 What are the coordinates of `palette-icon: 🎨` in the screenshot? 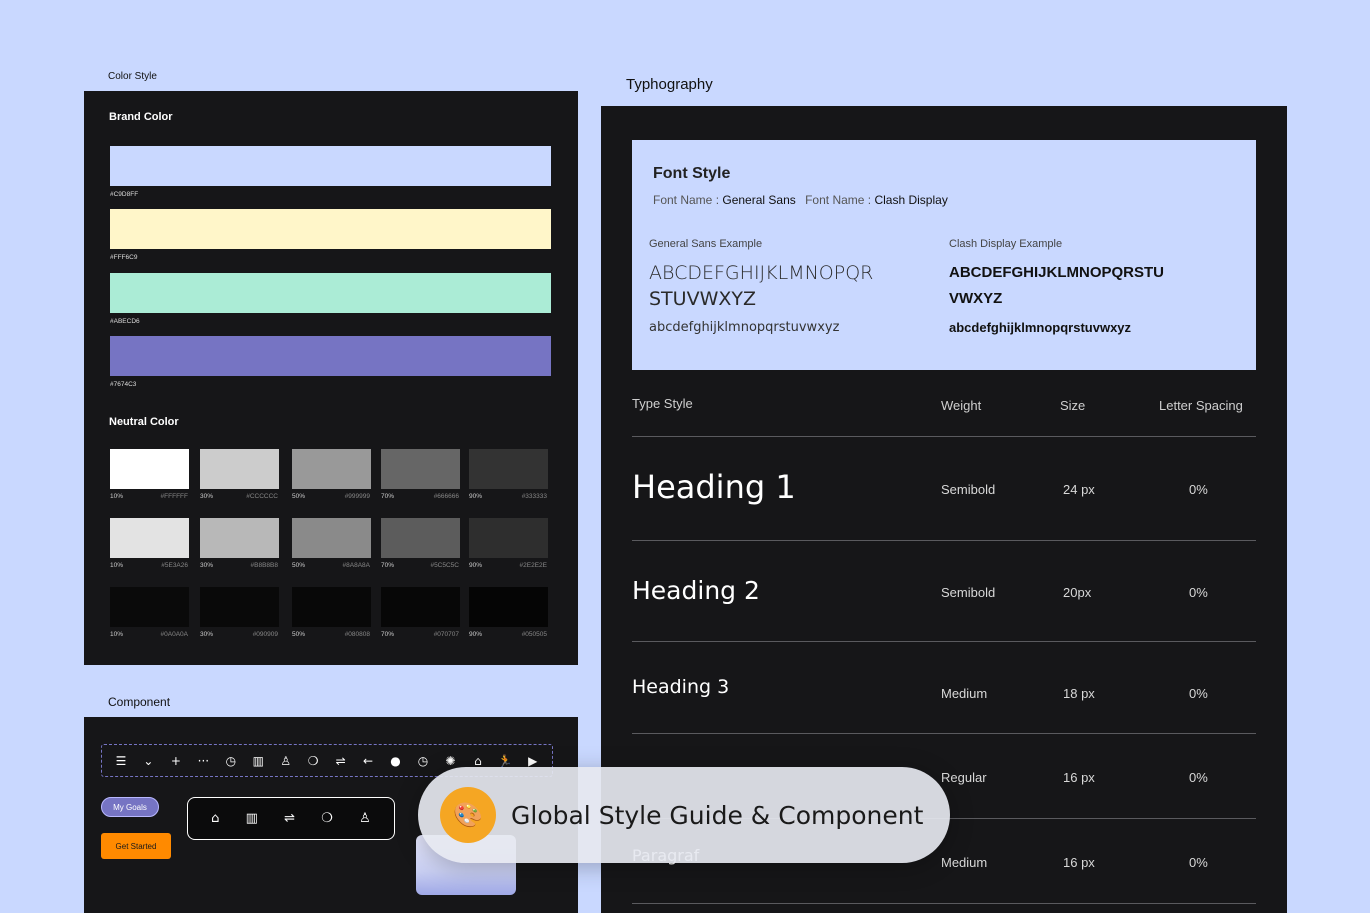 It's located at (468, 815).